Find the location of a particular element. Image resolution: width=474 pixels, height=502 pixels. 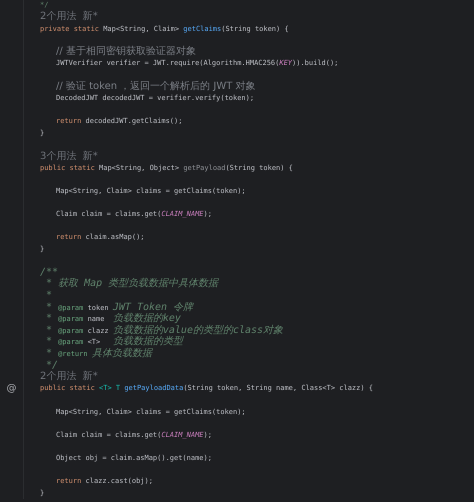

doc-comment-line: * is located at coordinates (48, 296).